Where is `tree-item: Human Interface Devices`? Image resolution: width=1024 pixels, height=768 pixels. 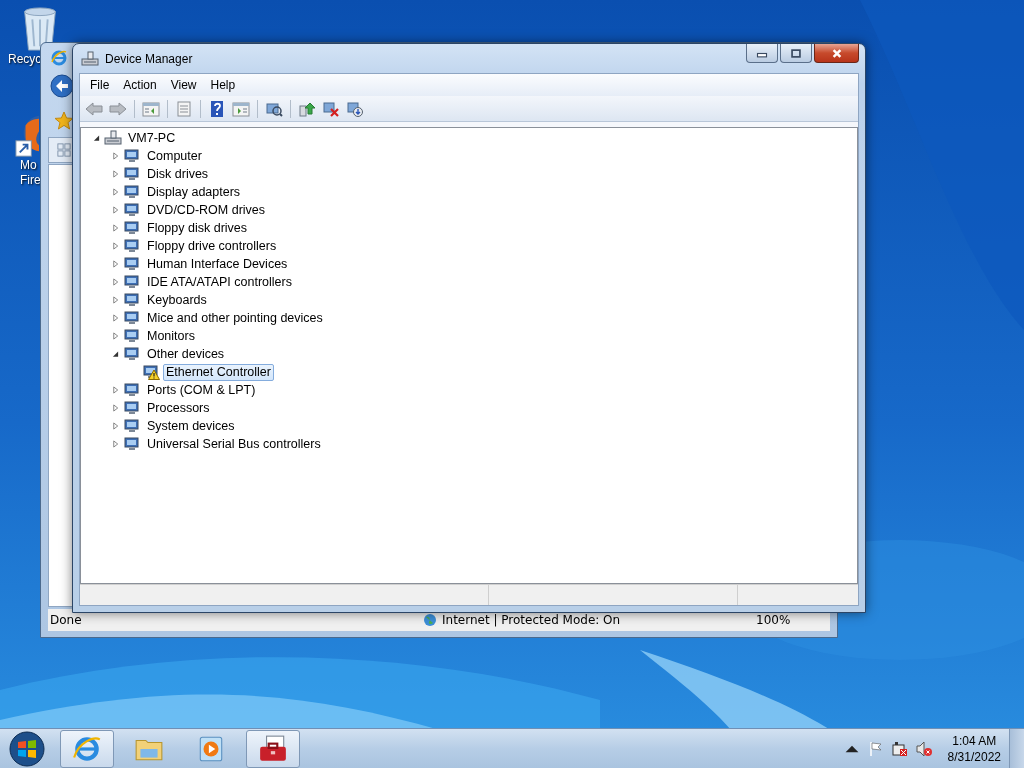
tree-item: Human Interface Devices is located at coordinates (217, 264).